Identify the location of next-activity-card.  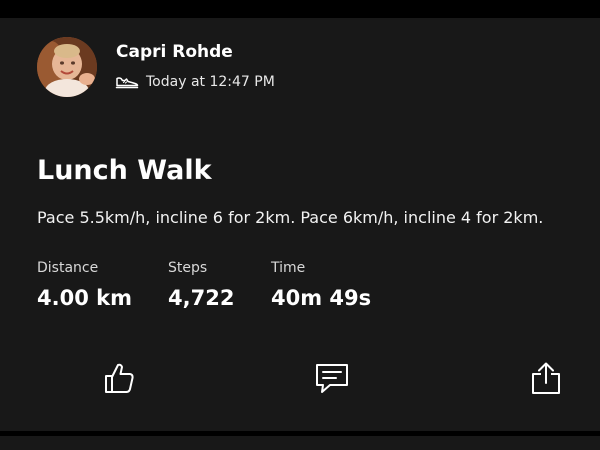
(300, 443).